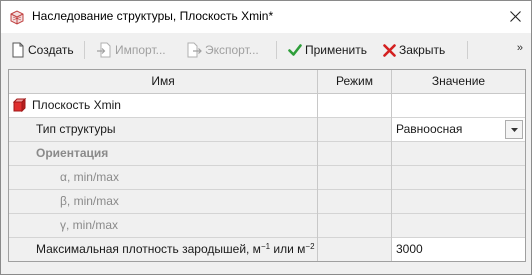  What do you see at coordinates (267, 106) in the screenshot?
I see `table-row: Плоскость Xmin` at bounding box center [267, 106].